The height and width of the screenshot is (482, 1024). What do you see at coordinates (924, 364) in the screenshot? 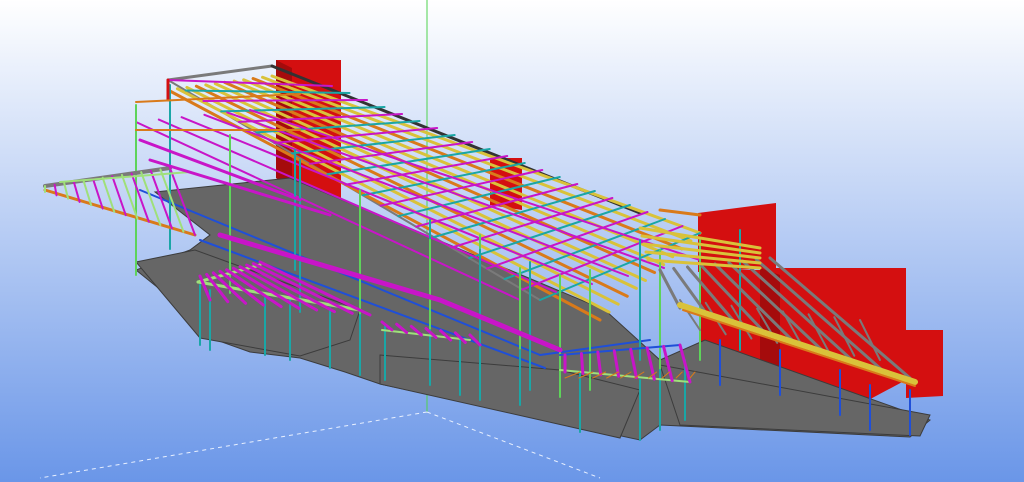
I see `wall-right-end` at bounding box center [924, 364].